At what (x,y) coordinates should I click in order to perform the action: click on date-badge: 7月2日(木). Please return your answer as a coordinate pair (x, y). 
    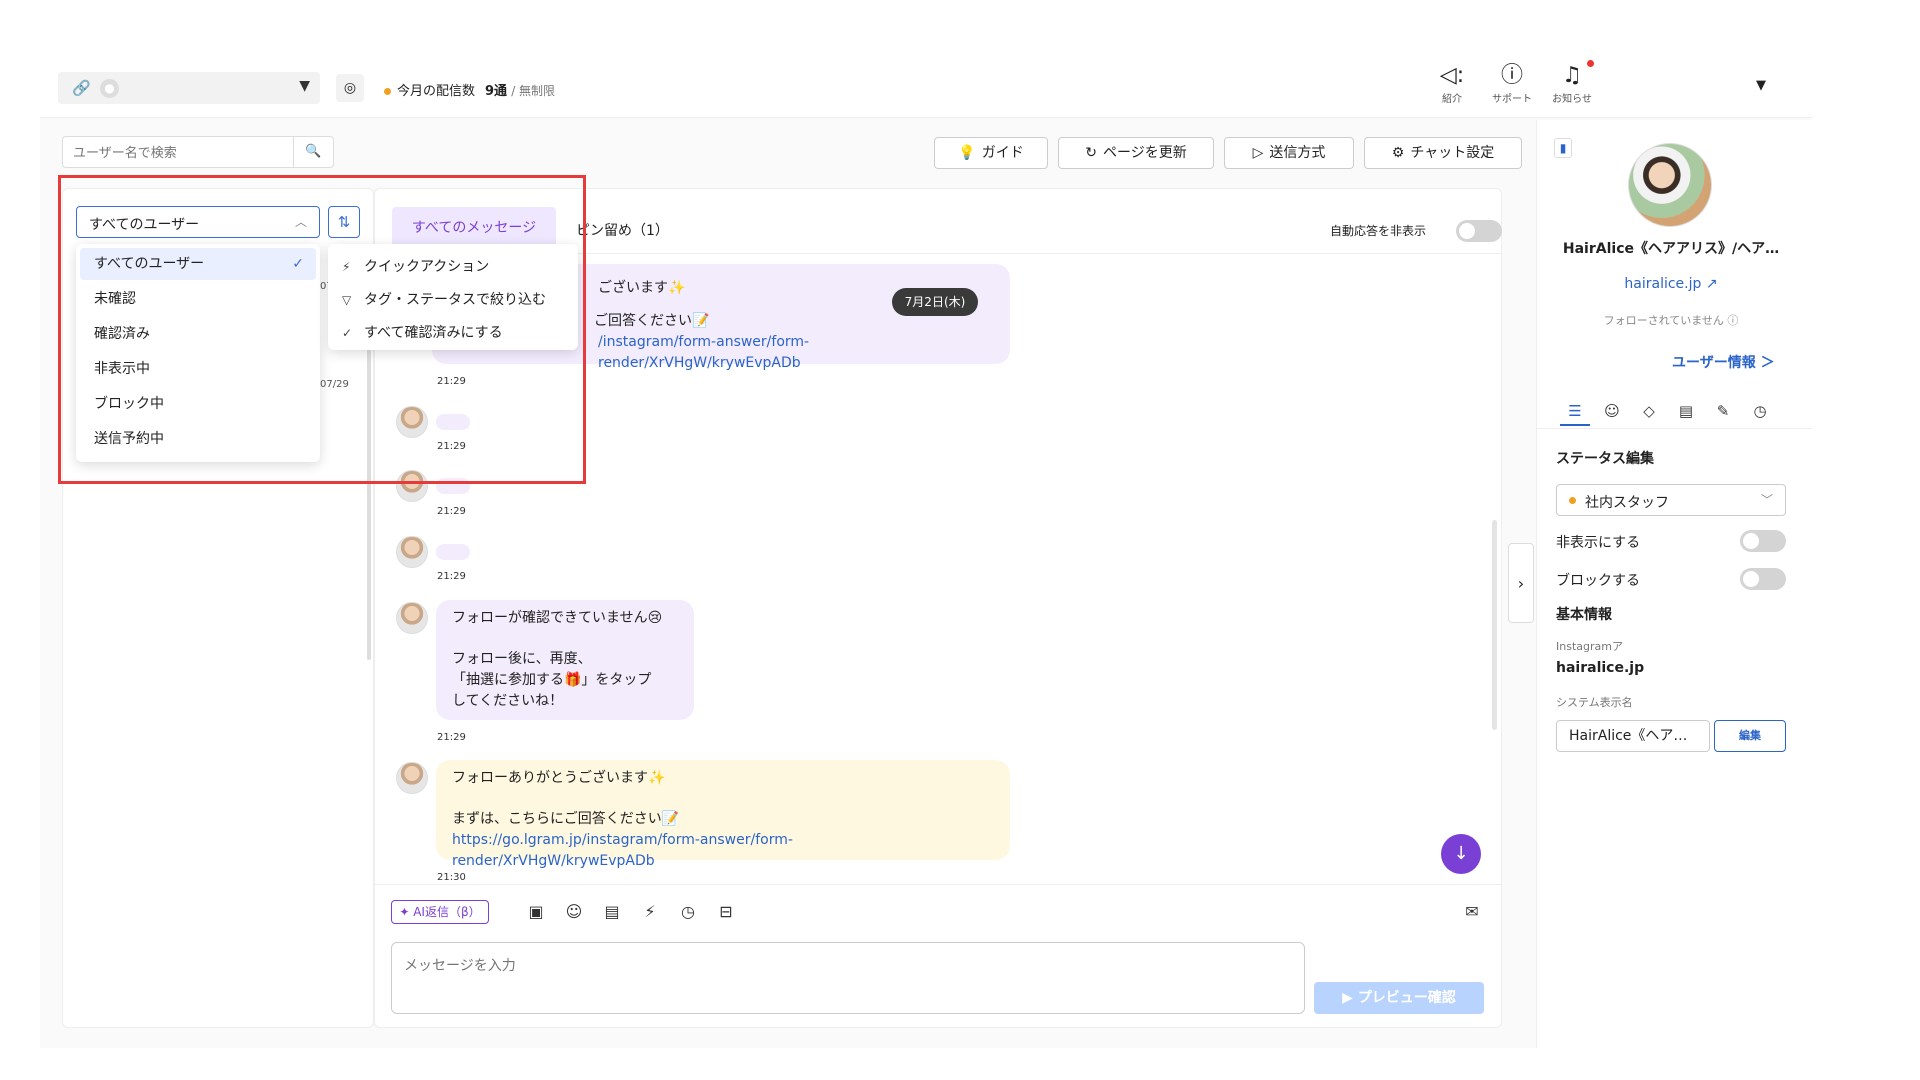
    Looking at the image, I should click on (935, 302).